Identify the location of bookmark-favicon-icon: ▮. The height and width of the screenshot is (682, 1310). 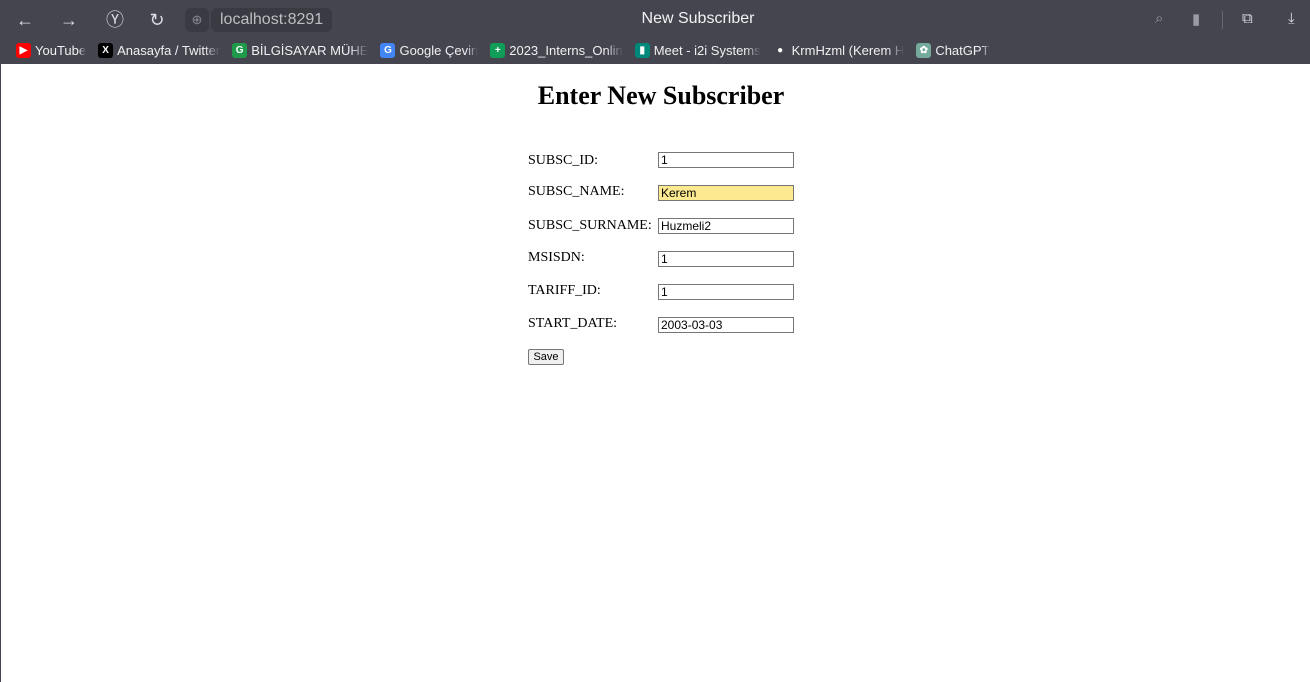
(642, 50).